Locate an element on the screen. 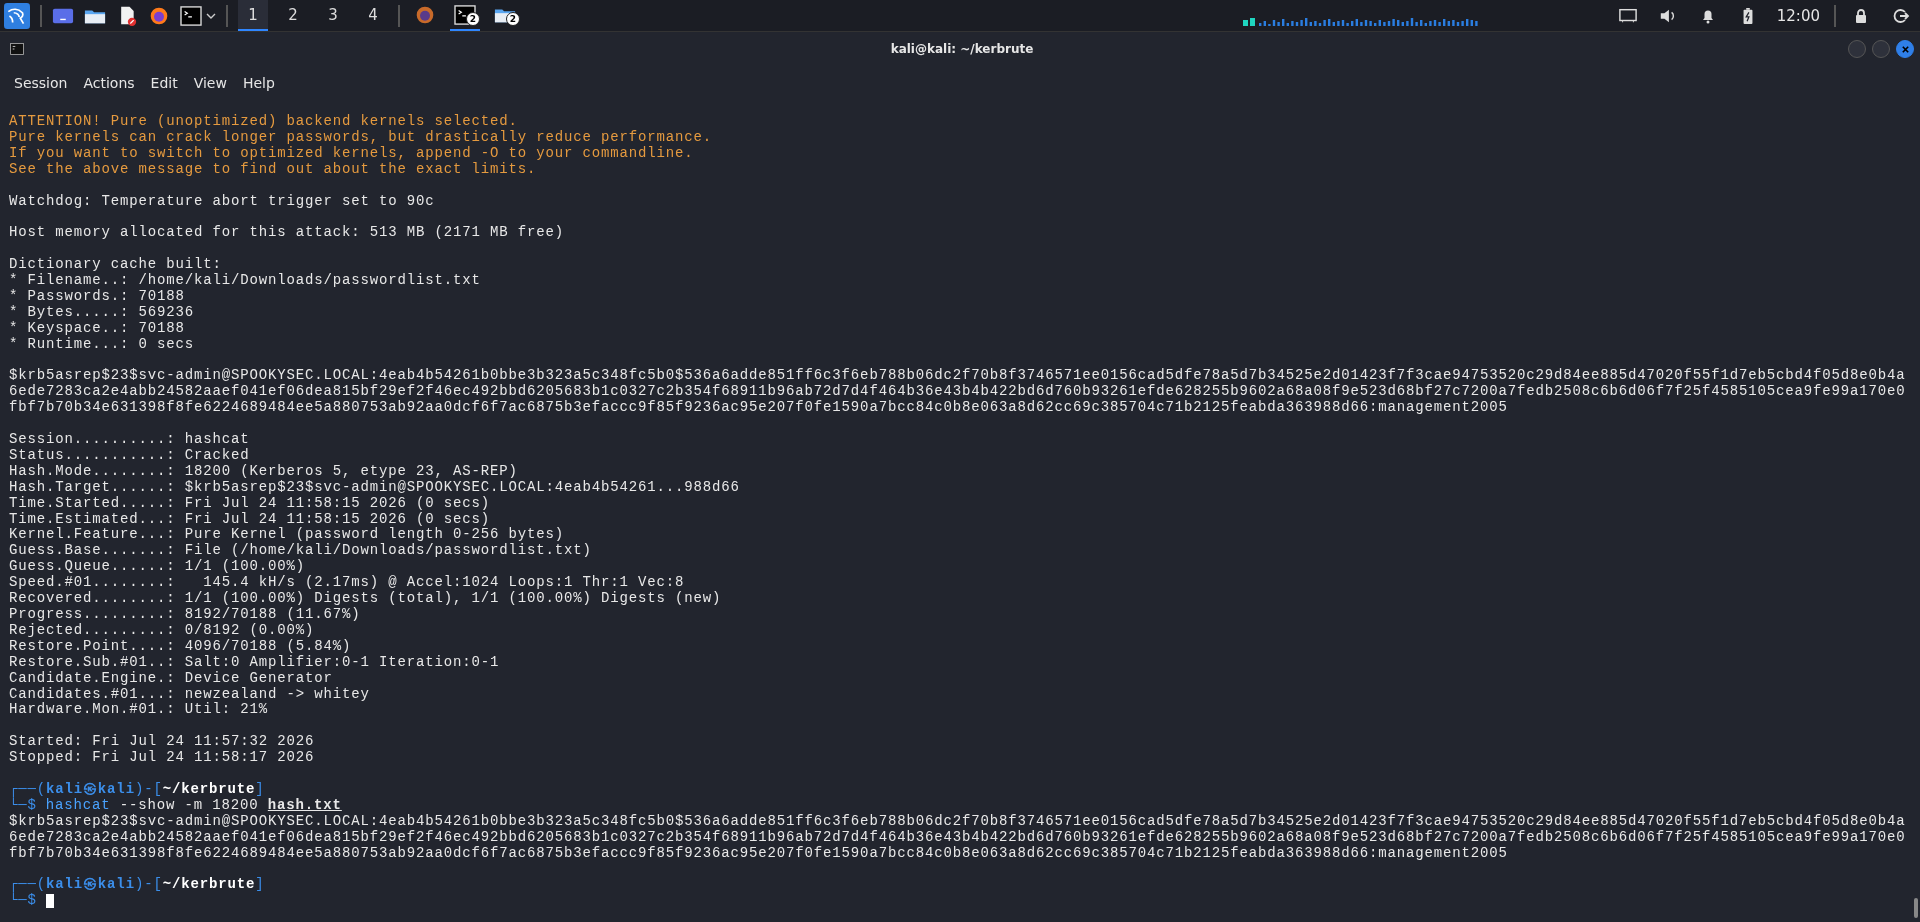 The image size is (1920, 922). output-line: Speed.#01........: 145.4 kH/s (2.17ms) @ Accel:1024 Loops:1 Thr:1 Vec:8 is located at coordinates (347, 583).